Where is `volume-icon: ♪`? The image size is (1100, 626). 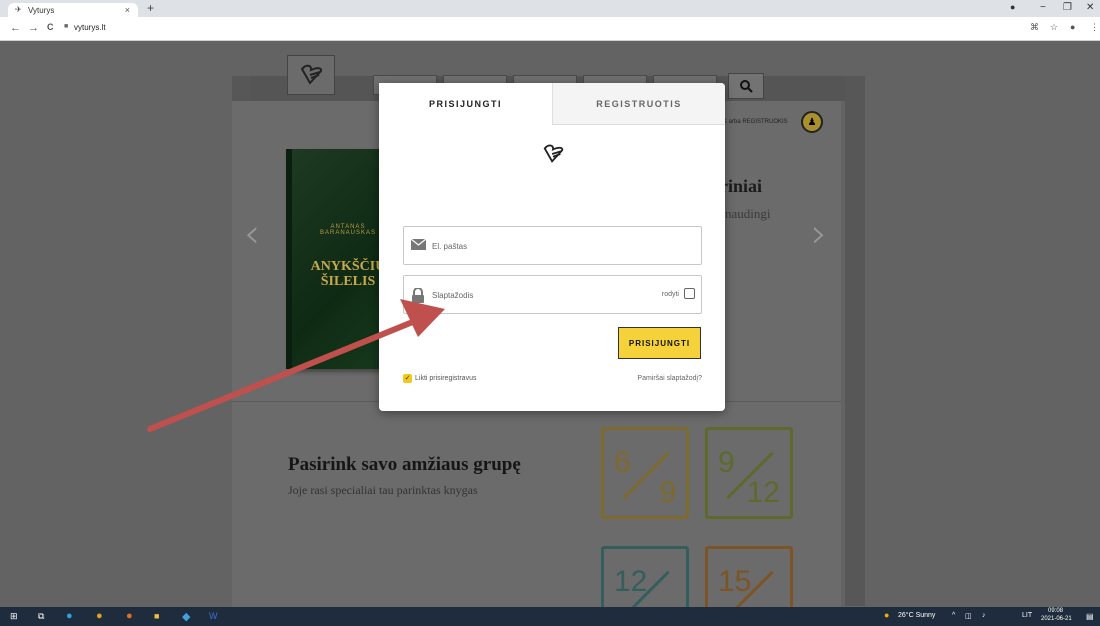
volume-icon: ♪ is located at coordinates (984, 615).